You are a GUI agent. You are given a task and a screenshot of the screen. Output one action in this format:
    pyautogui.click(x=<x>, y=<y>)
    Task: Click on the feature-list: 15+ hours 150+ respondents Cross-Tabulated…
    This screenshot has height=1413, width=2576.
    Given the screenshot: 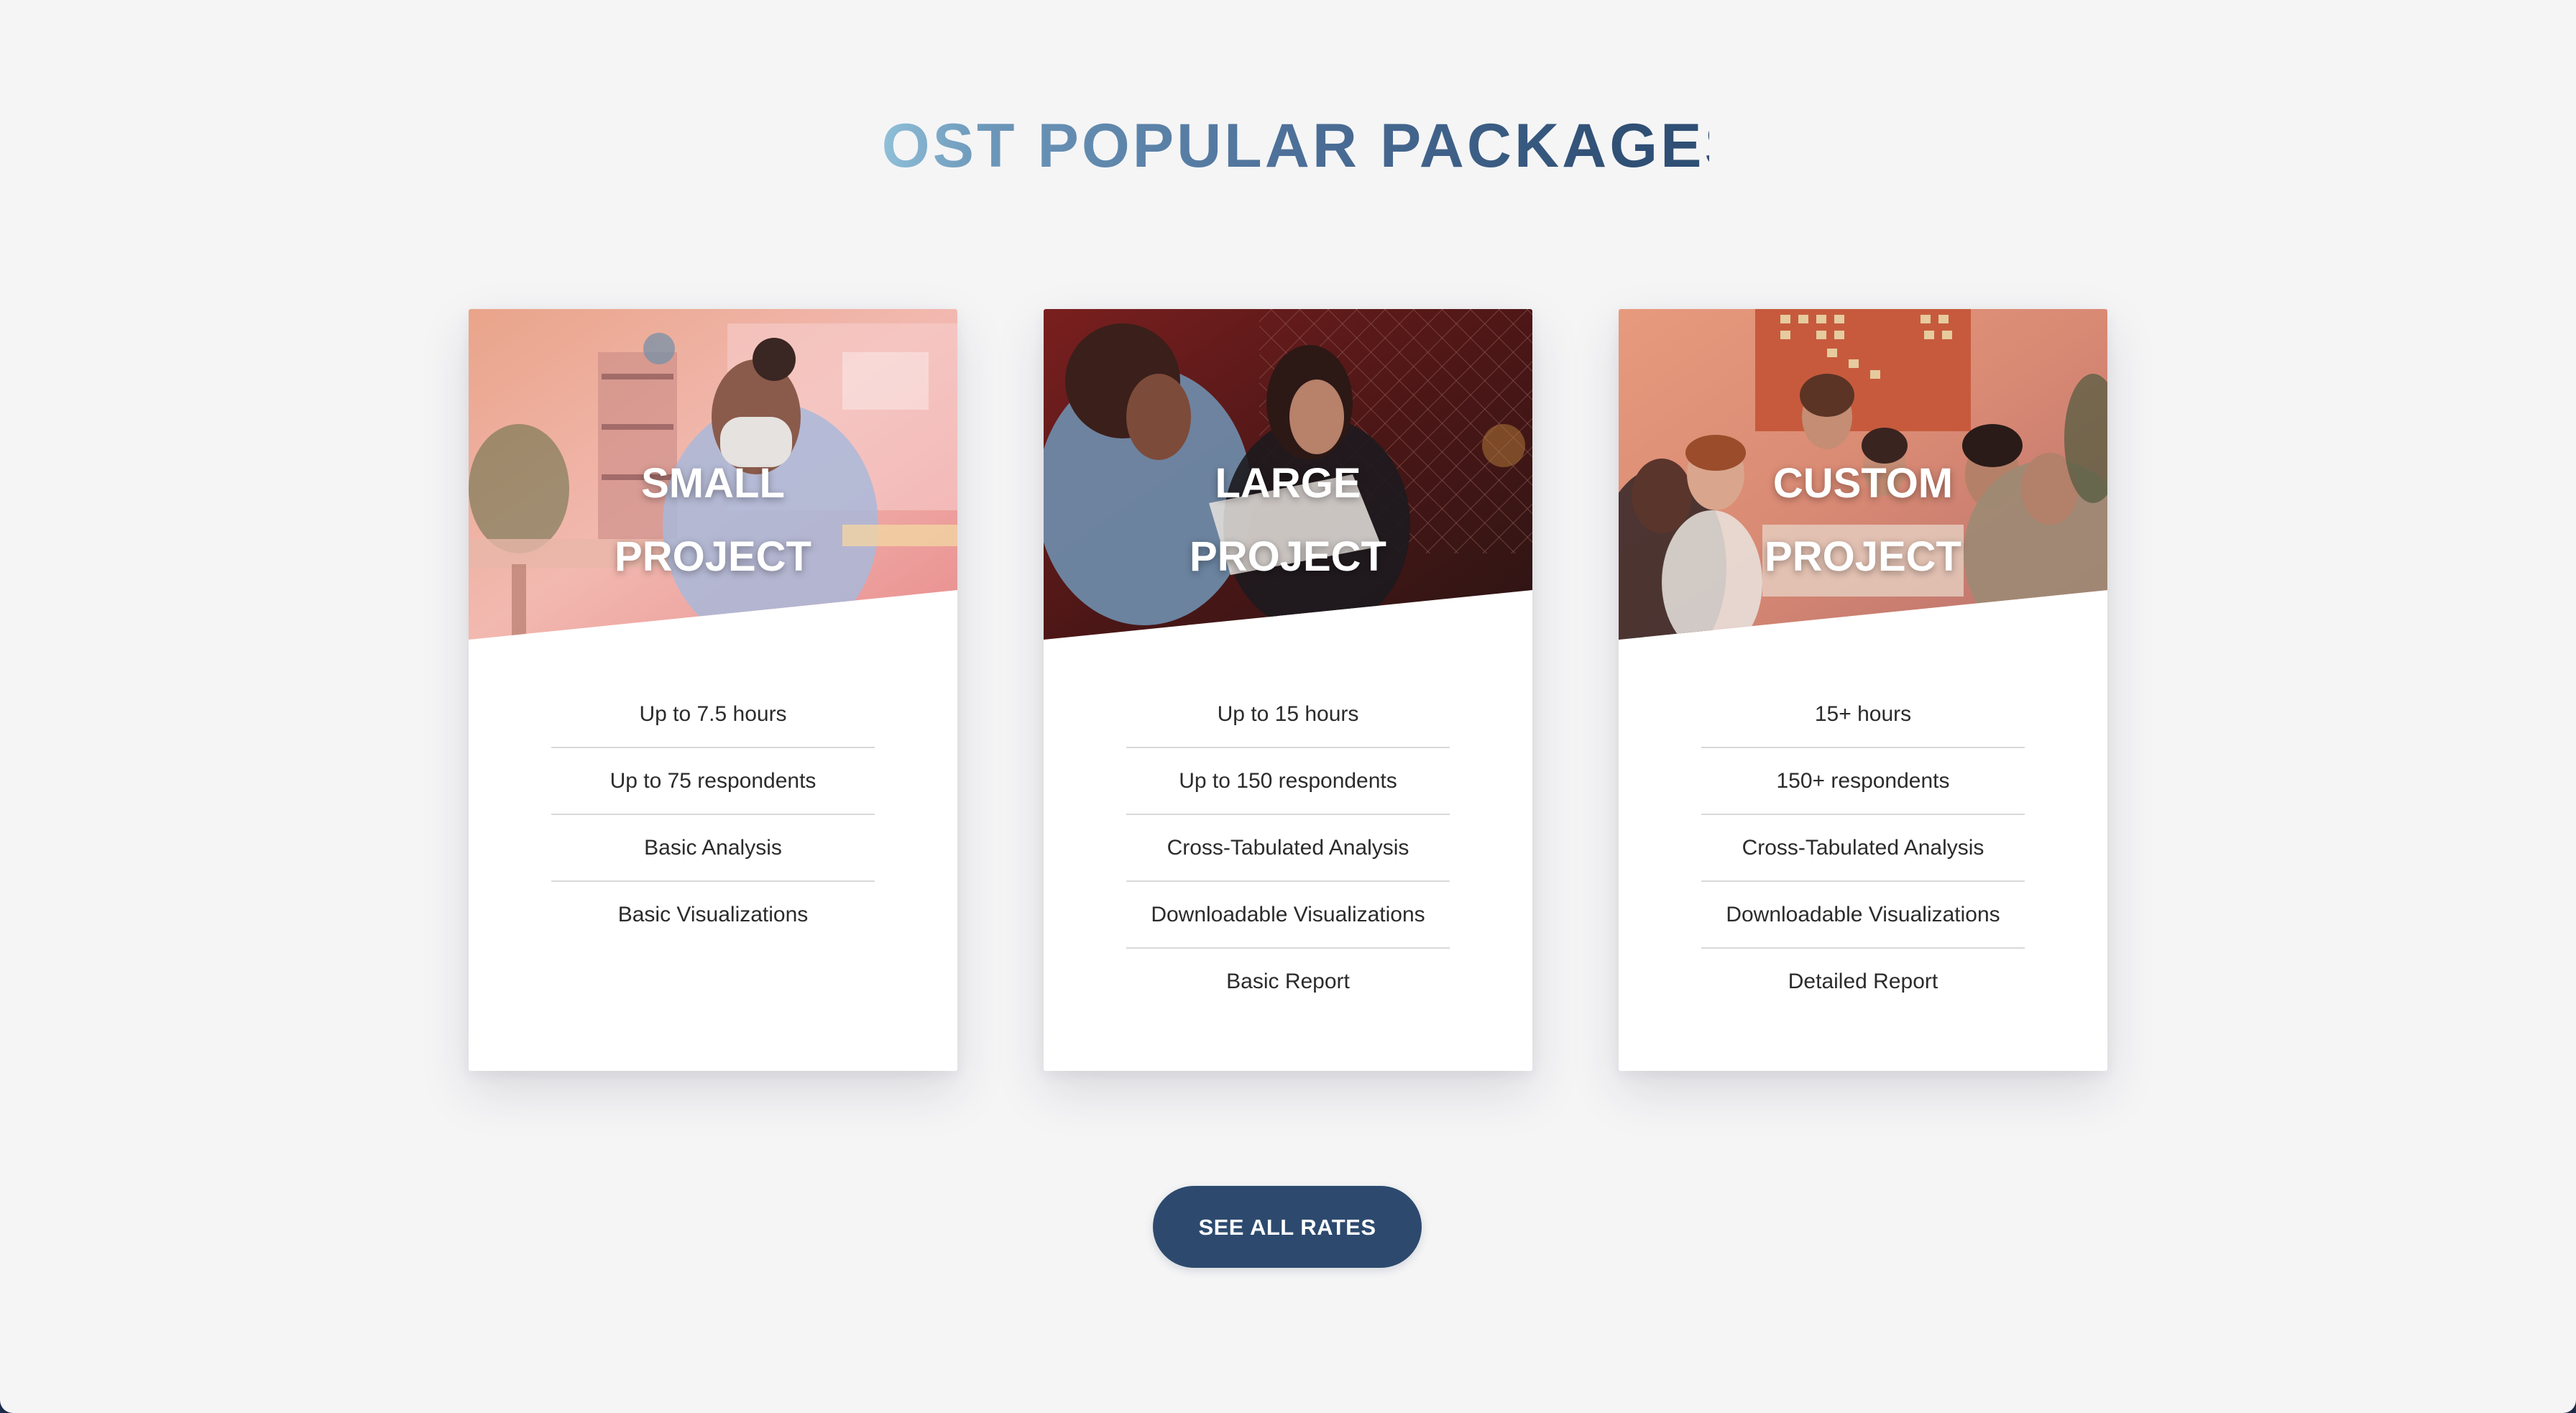 What is the action you would take?
    pyautogui.click(x=1863, y=847)
    